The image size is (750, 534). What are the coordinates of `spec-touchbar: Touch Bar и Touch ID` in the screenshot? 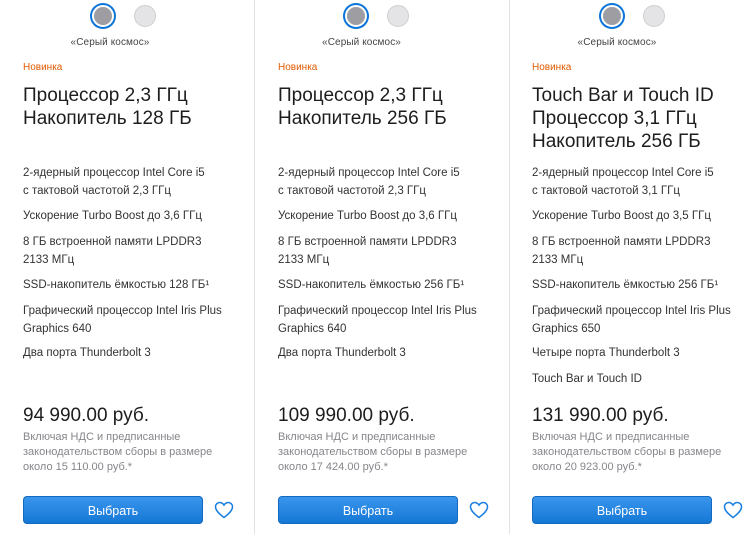 It's located at (587, 379).